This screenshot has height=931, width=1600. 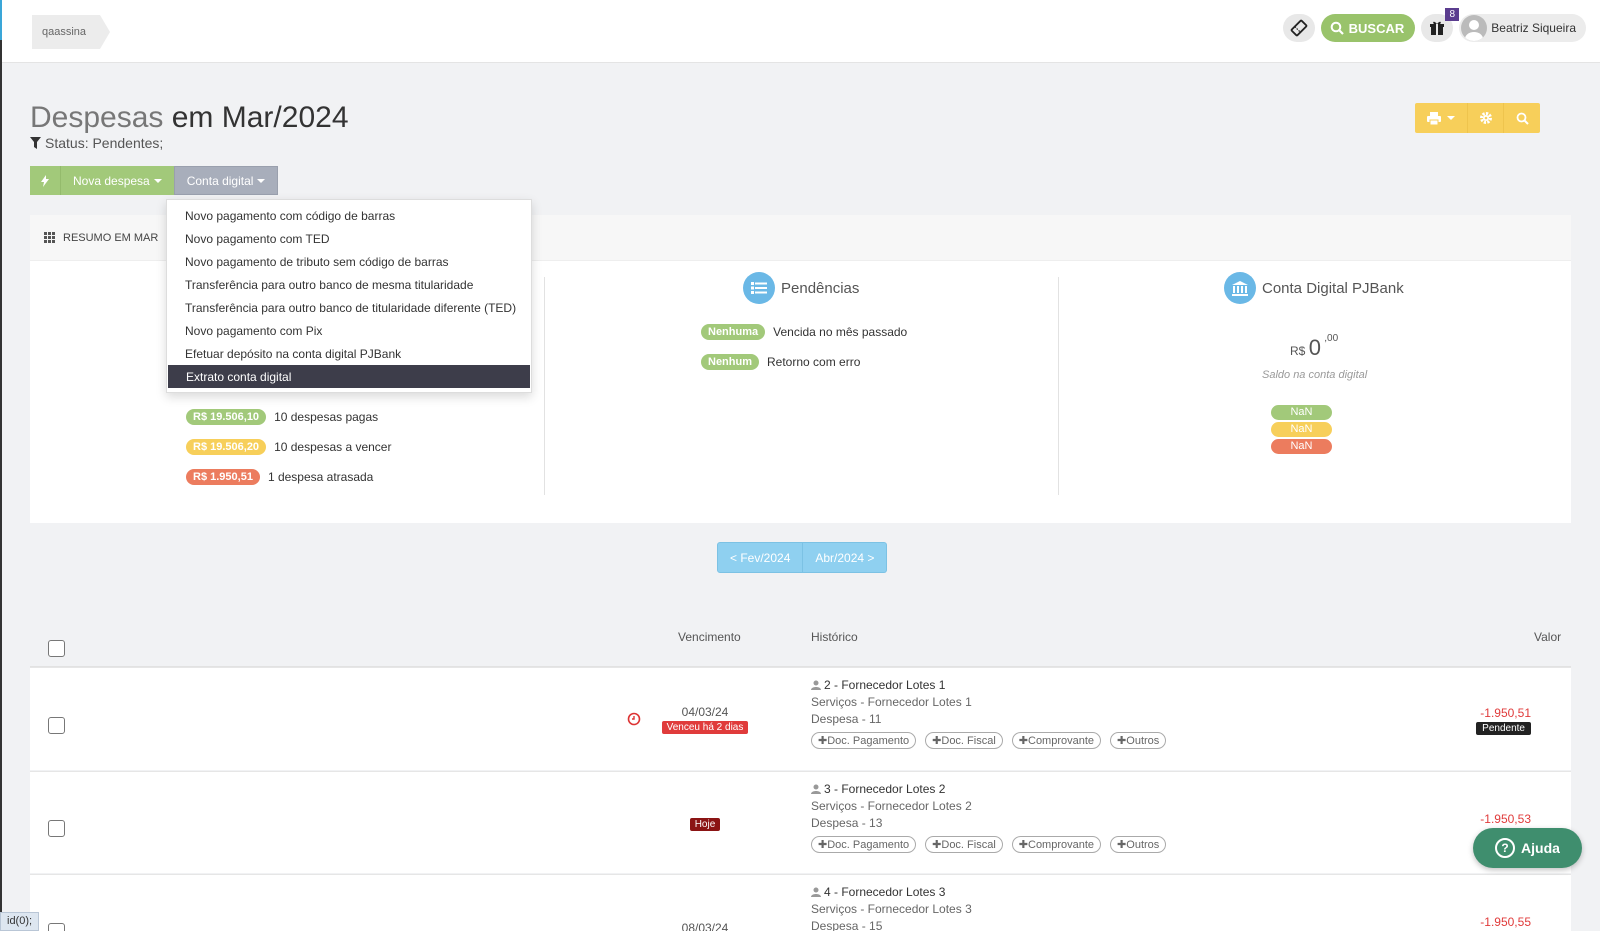 I want to click on page-title-main: Despesas, so click(x=97, y=117).